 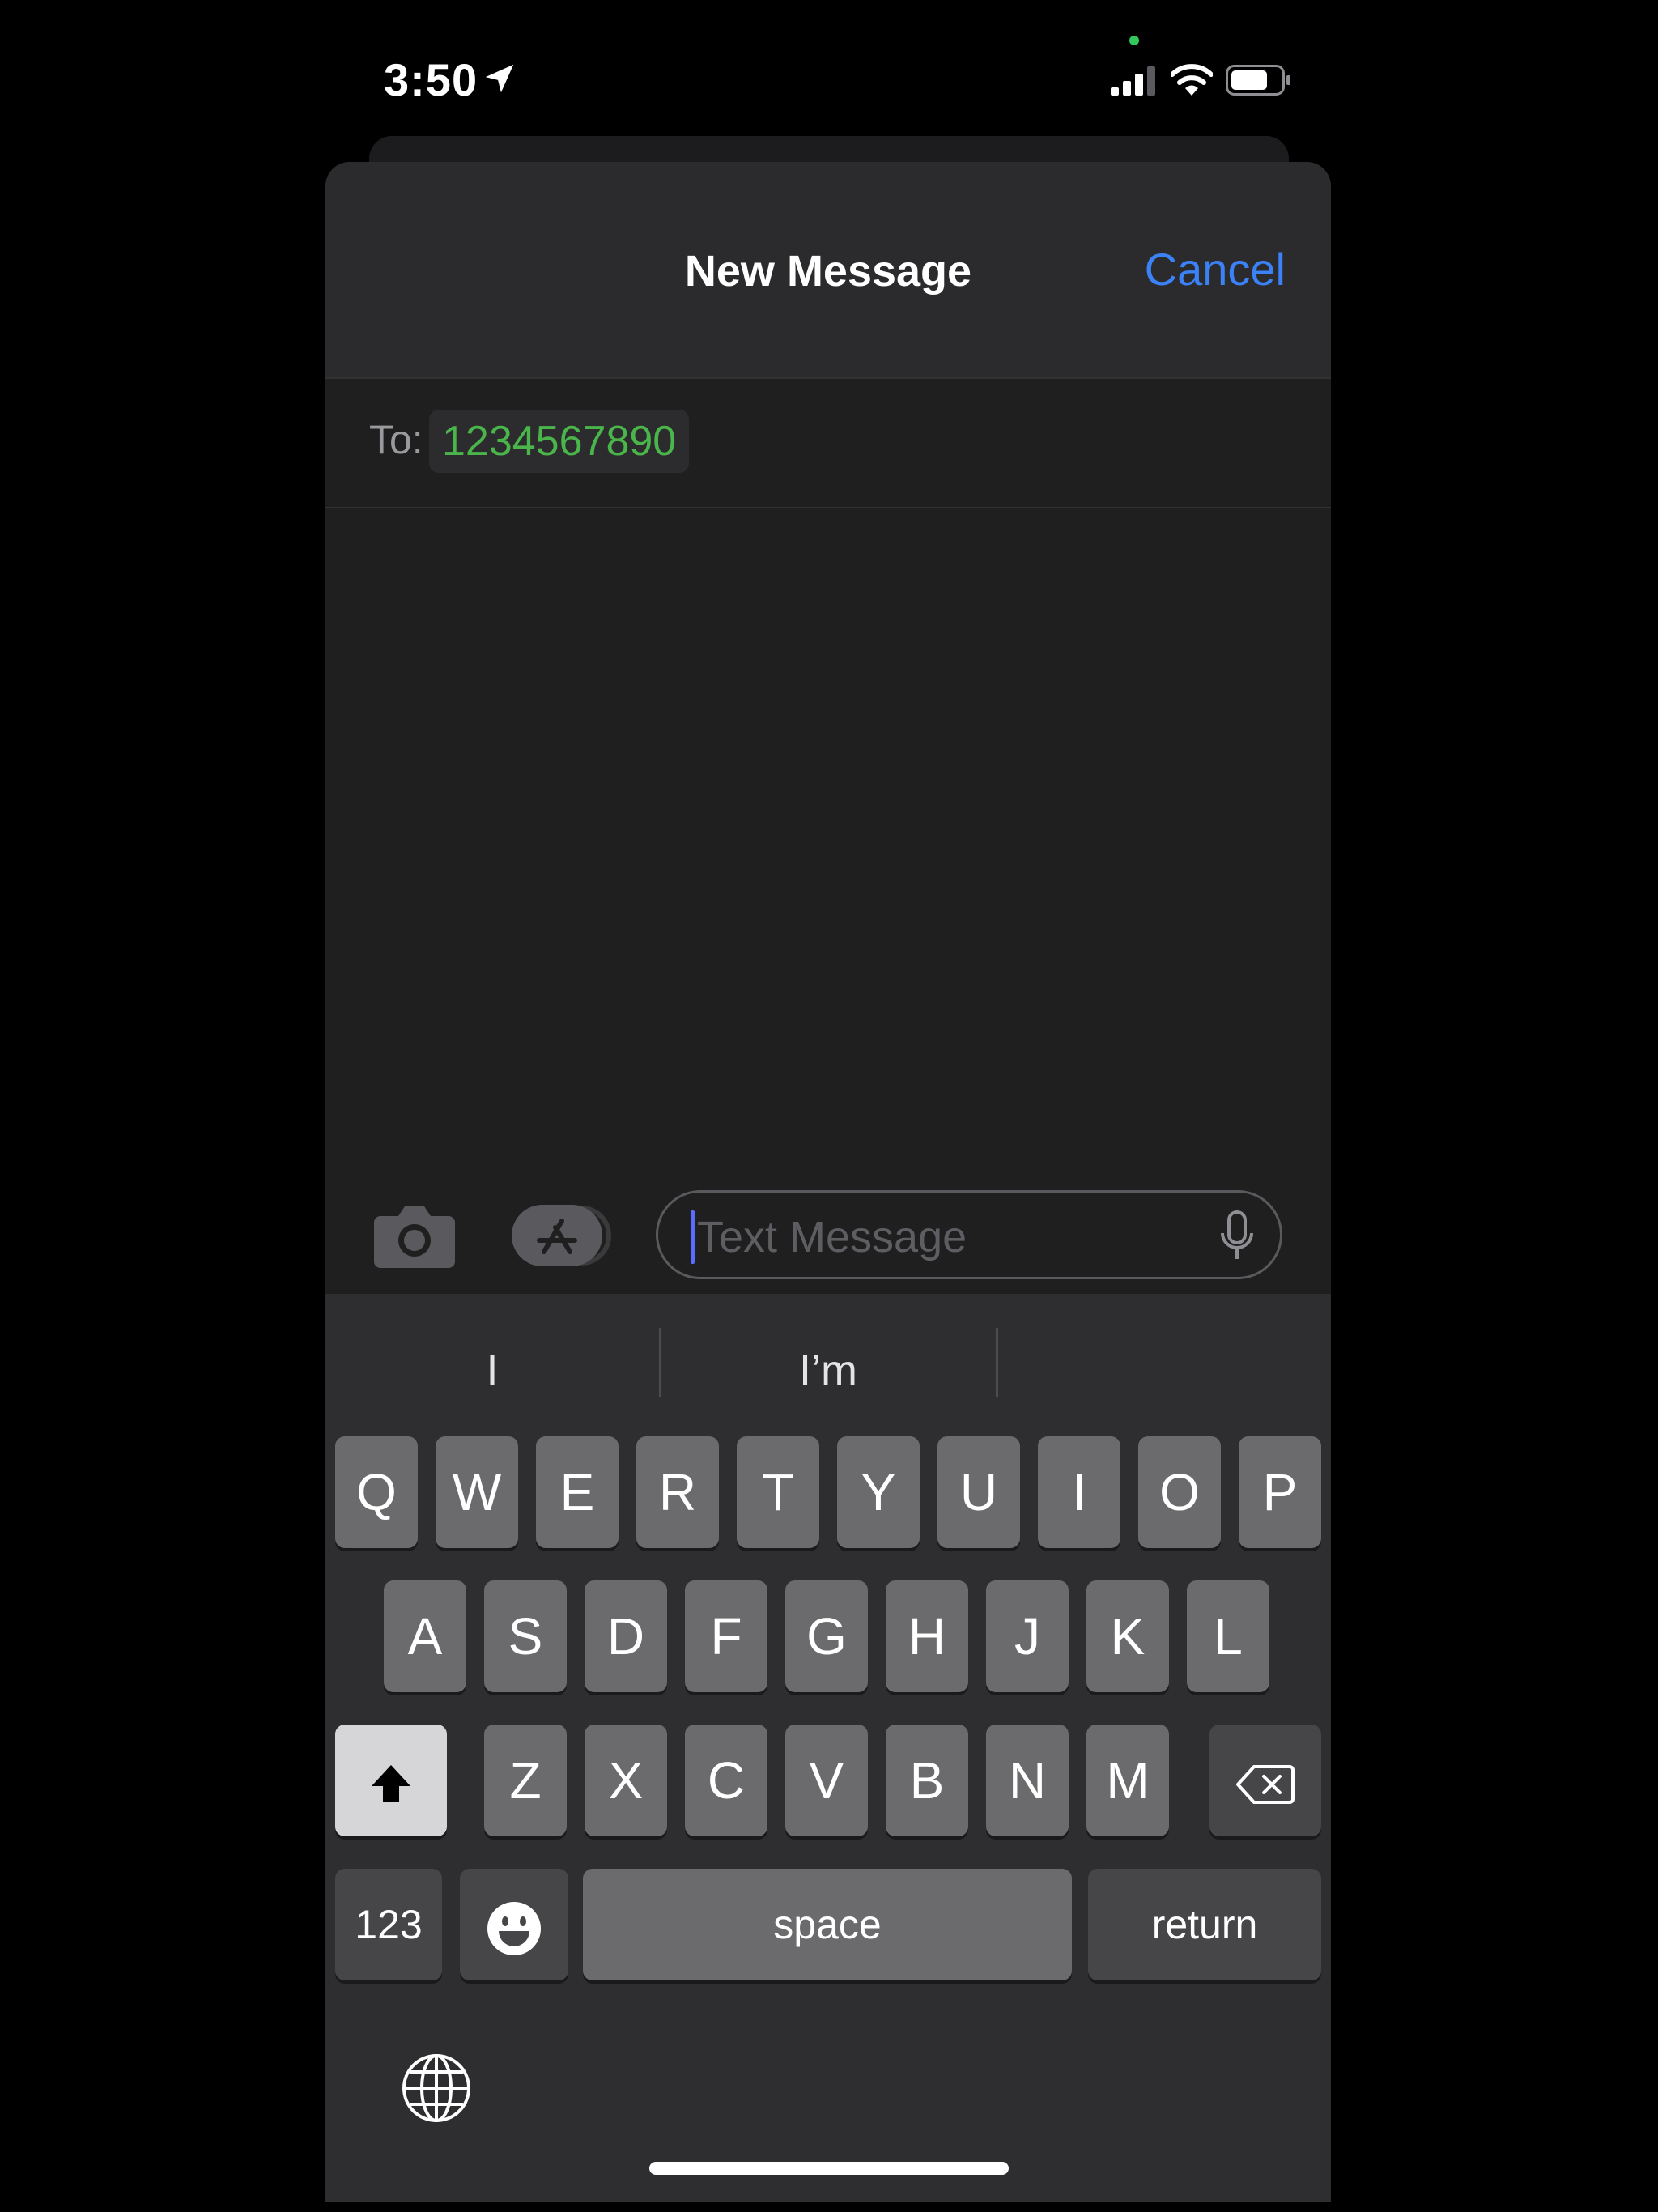 What do you see at coordinates (559, 442) in the screenshot?
I see `recipient-chip: 1234567890` at bounding box center [559, 442].